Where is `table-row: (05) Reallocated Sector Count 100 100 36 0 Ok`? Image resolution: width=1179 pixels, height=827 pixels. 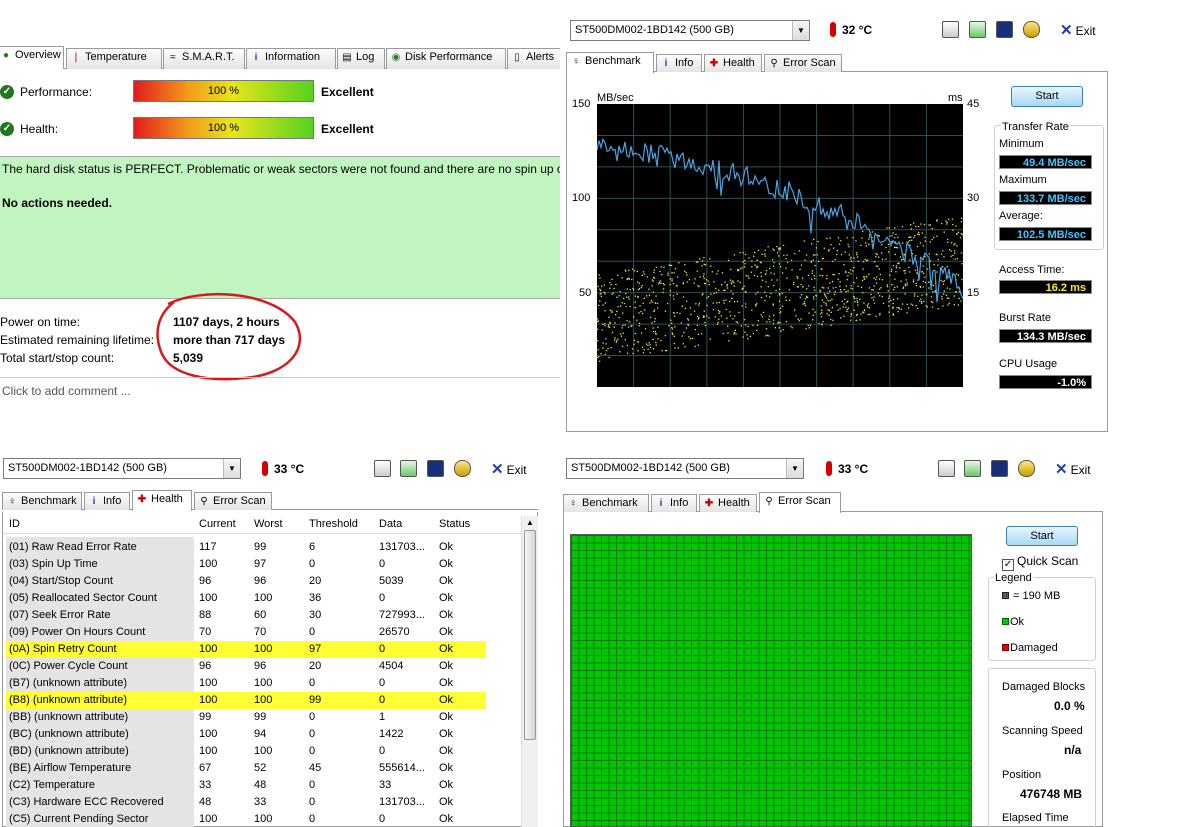 table-row: (05) Reallocated Sector Count 100 100 36 0 Ok is located at coordinates (246, 598).